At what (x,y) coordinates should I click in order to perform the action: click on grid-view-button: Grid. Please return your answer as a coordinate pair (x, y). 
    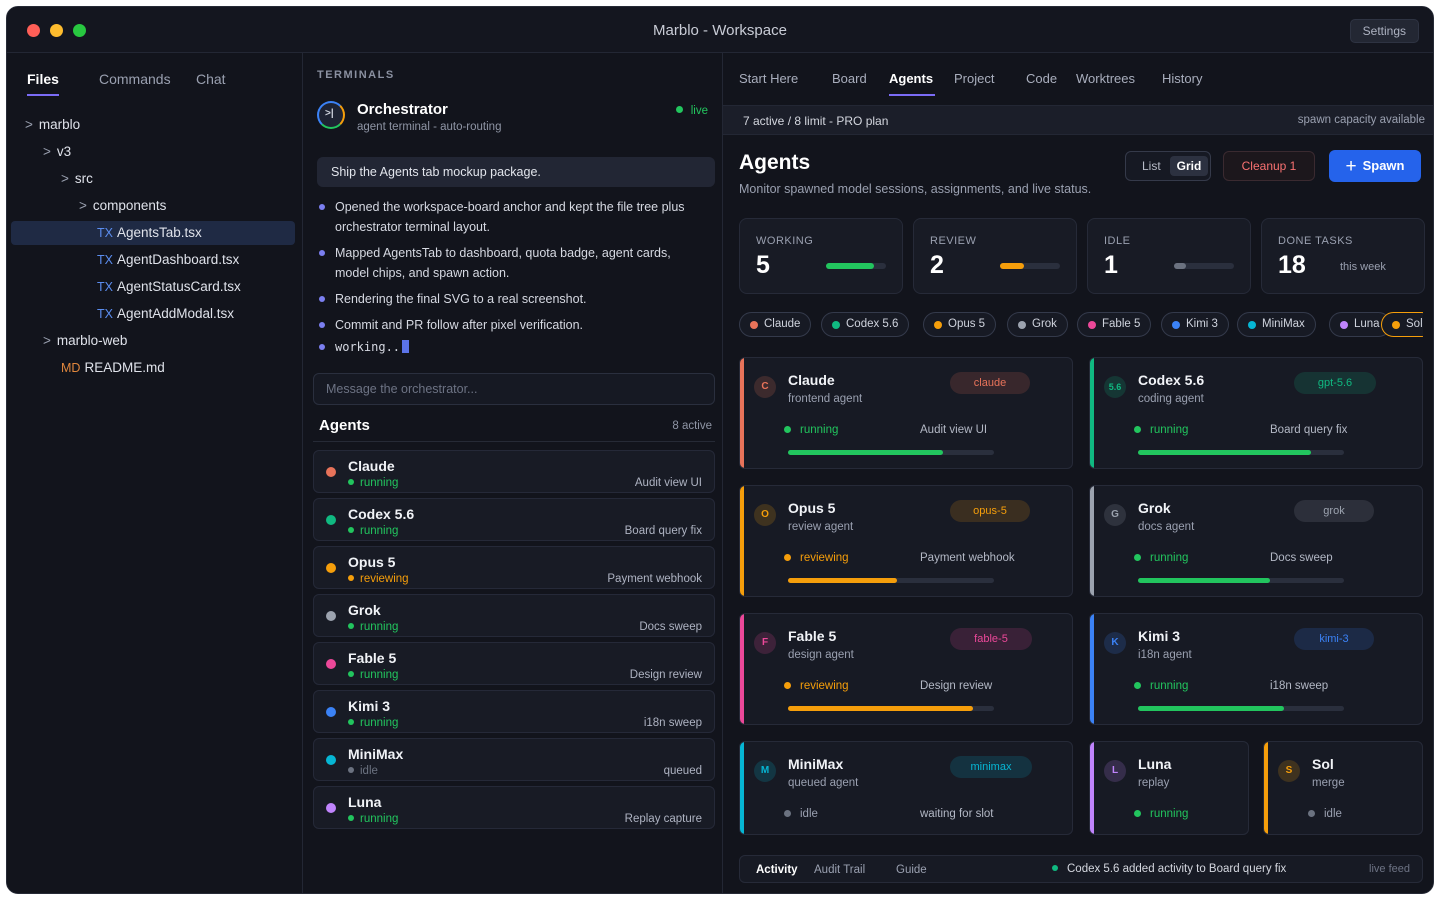
    Looking at the image, I should click on (1189, 166).